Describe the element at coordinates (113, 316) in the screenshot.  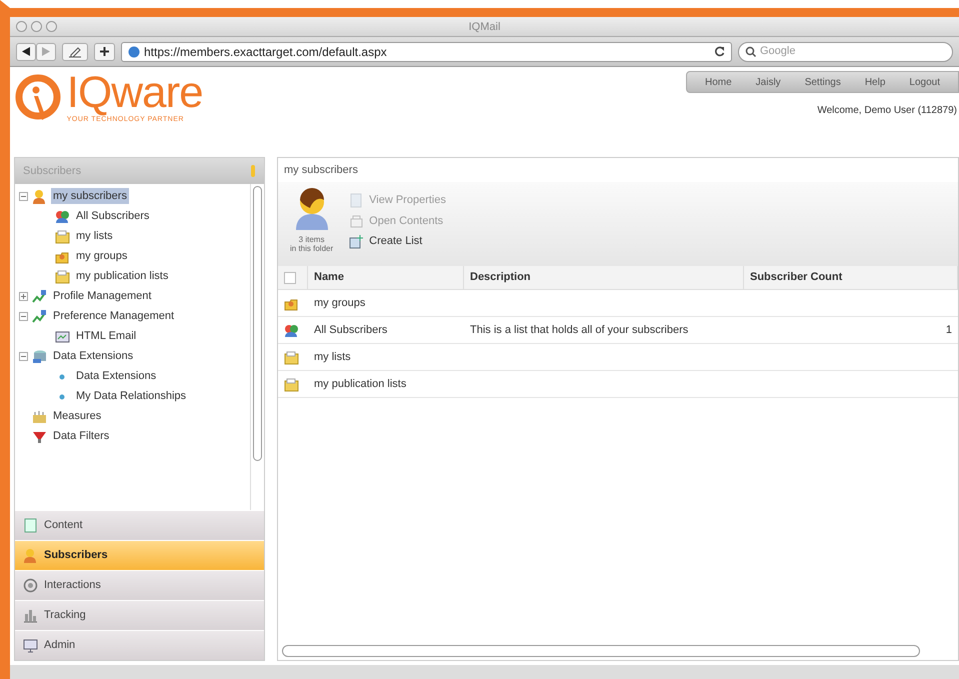
I see `tree-item: Preference Management` at that location.